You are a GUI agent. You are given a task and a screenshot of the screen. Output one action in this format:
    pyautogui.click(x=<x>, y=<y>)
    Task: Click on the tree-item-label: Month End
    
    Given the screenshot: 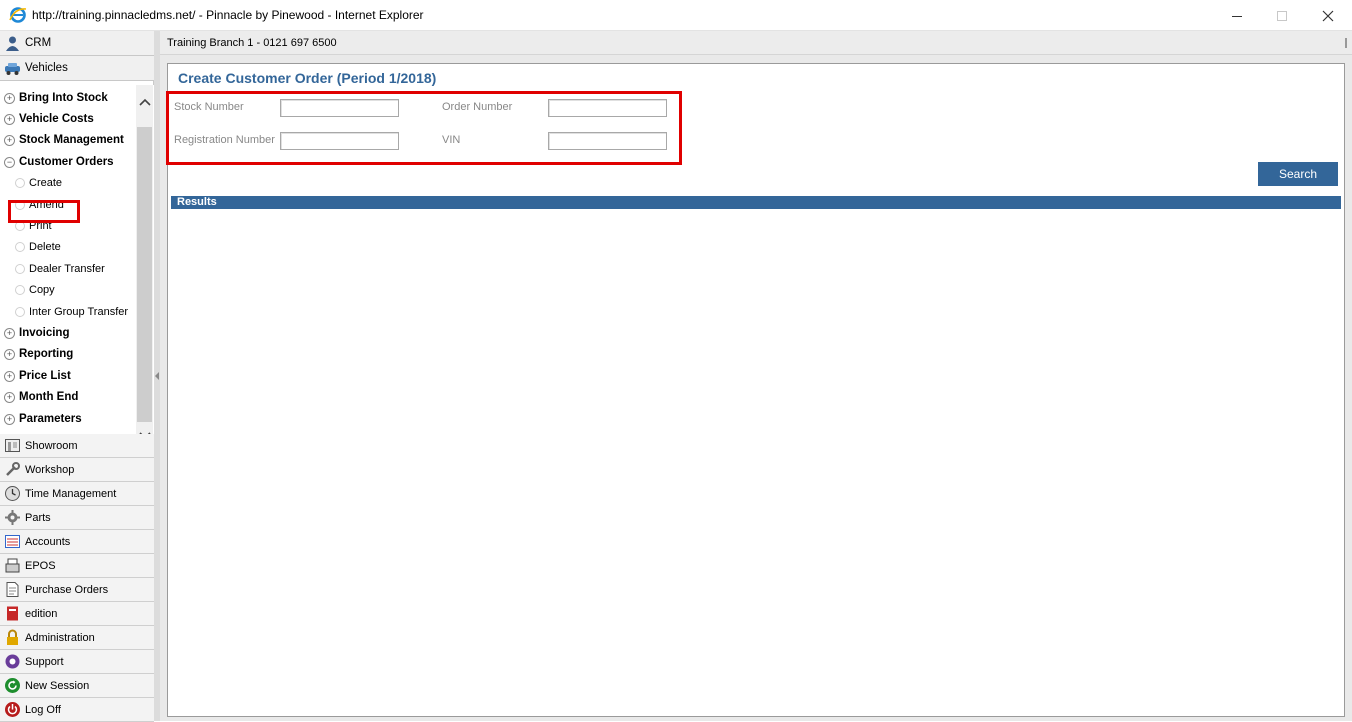 What is the action you would take?
    pyautogui.click(x=49, y=397)
    